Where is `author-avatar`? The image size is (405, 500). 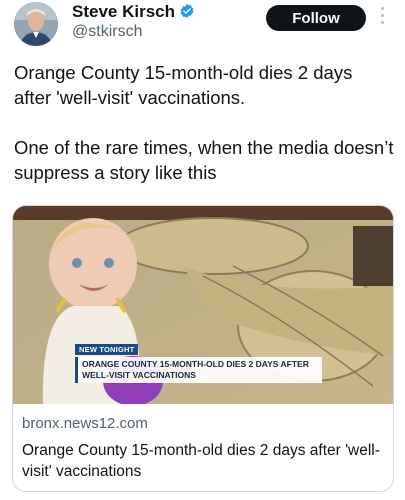 author-avatar is located at coordinates (36, 24).